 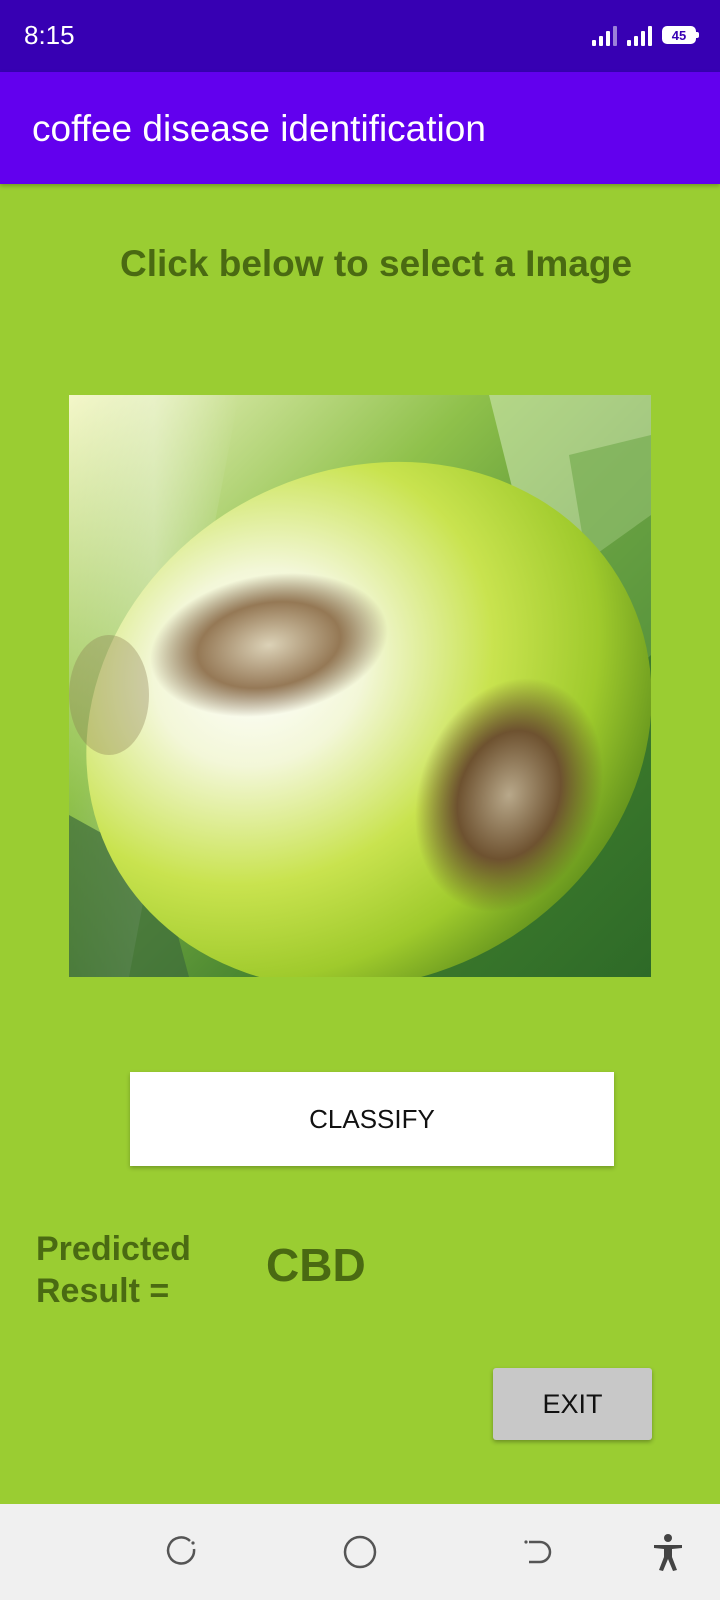 I want to click on status-bar: 8:15 45, so click(x=360, y=36).